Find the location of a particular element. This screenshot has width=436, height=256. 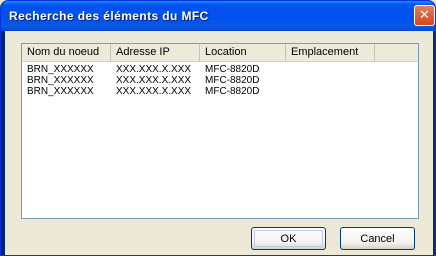

column-header-node-name: Nom du noeud is located at coordinates (66, 52).